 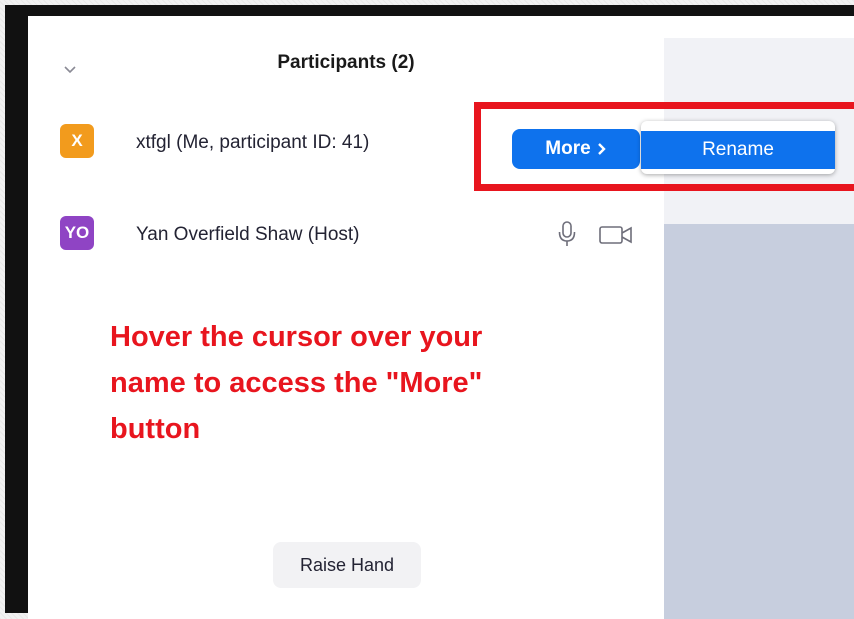 I want to click on menu-item-rename: Rename, so click(x=738, y=150).